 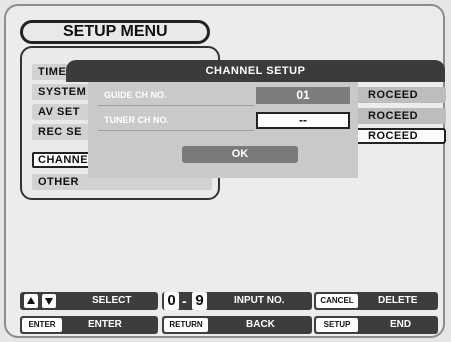 What do you see at coordinates (112, 300) in the screenshot?
I see `select-label: SELECT` at bounding box center [112, 300].